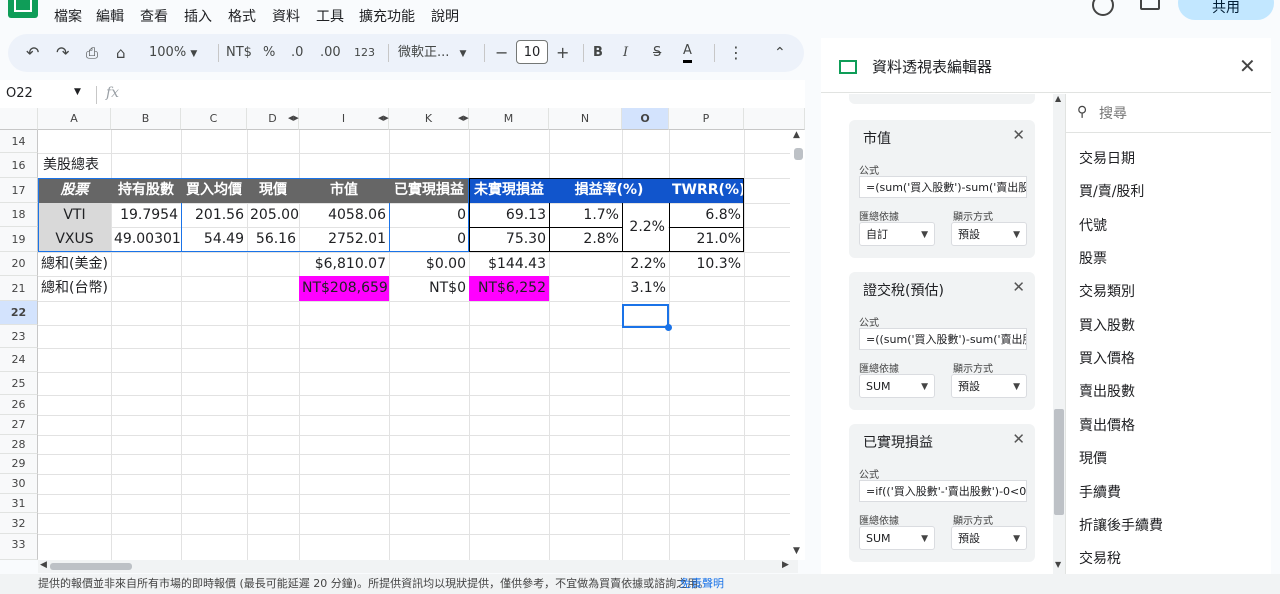  What do you see at coordinates (364, 53) in the screenshot?
I see `number-format-button: 123` at bounding box center [364, 53].